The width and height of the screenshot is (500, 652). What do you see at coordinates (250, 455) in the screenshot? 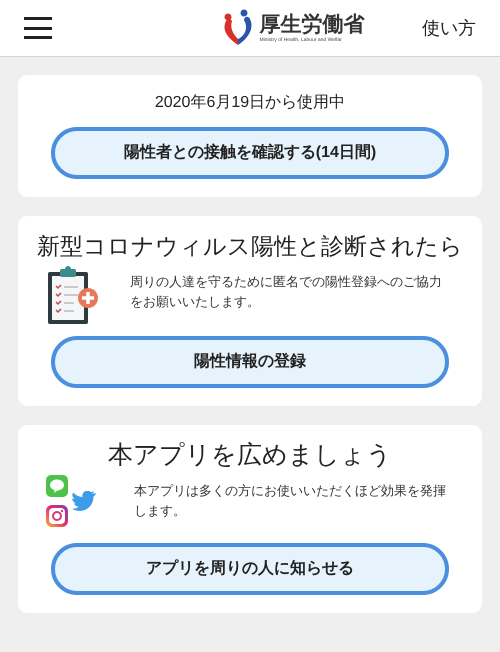
I see `card-title: 本アプリを広めましょう` at bounding box center [250, 455].